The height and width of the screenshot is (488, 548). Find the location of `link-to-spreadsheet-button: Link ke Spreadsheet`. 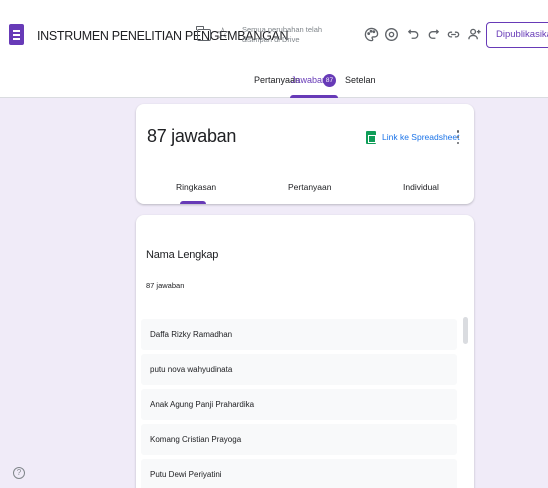

link-to-spreadsheet-button: Link ke Spreadsheet is located at coordinates (421, 137).